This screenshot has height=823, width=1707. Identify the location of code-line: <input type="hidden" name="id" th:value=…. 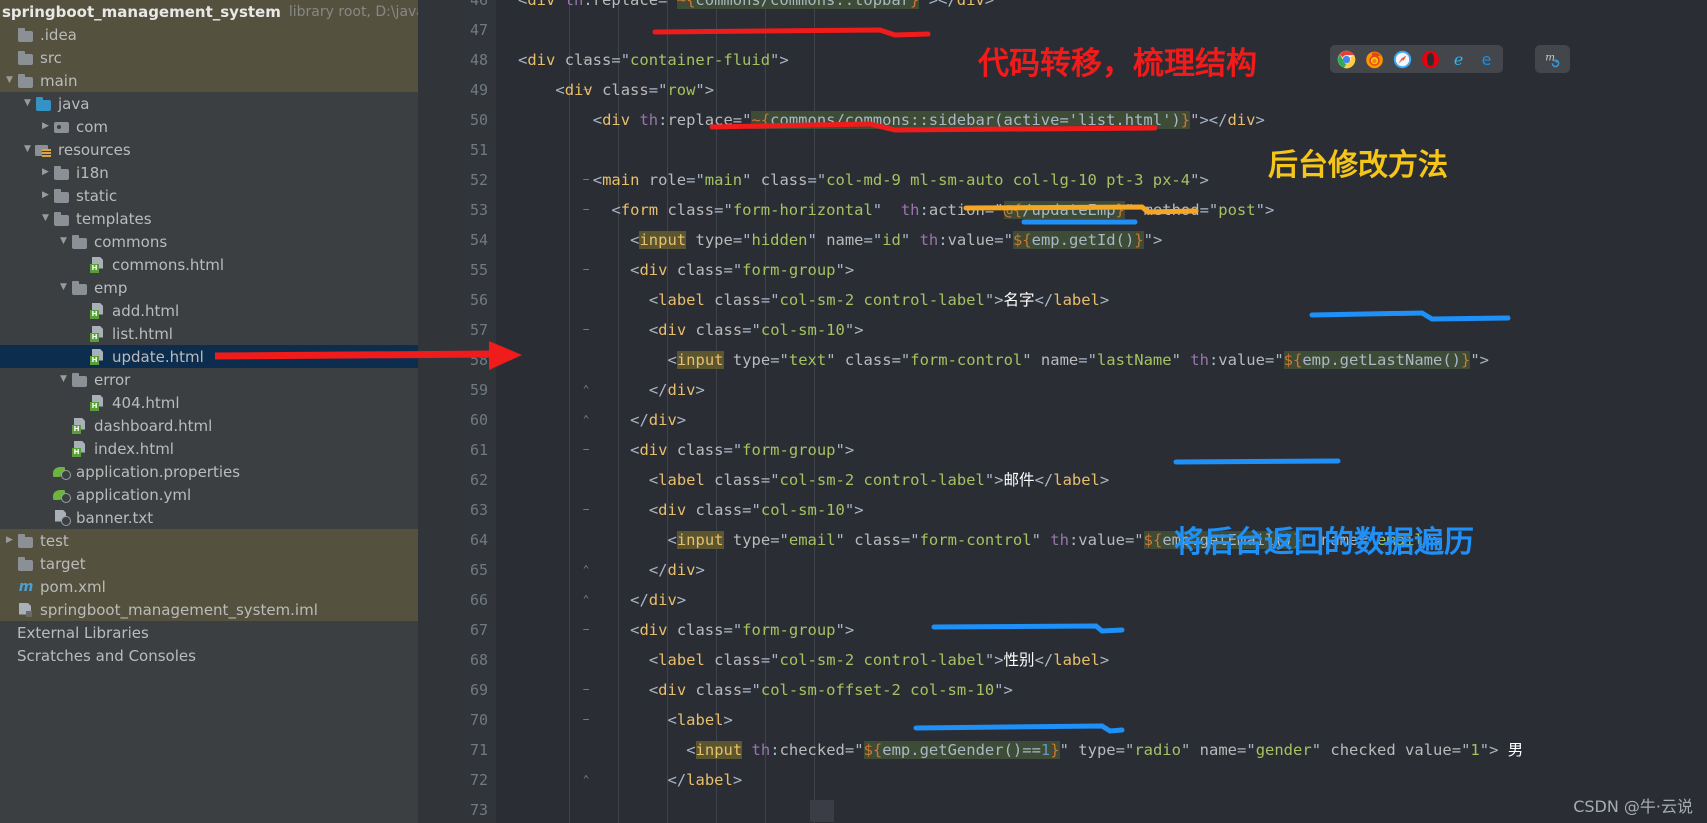
(840, 240).